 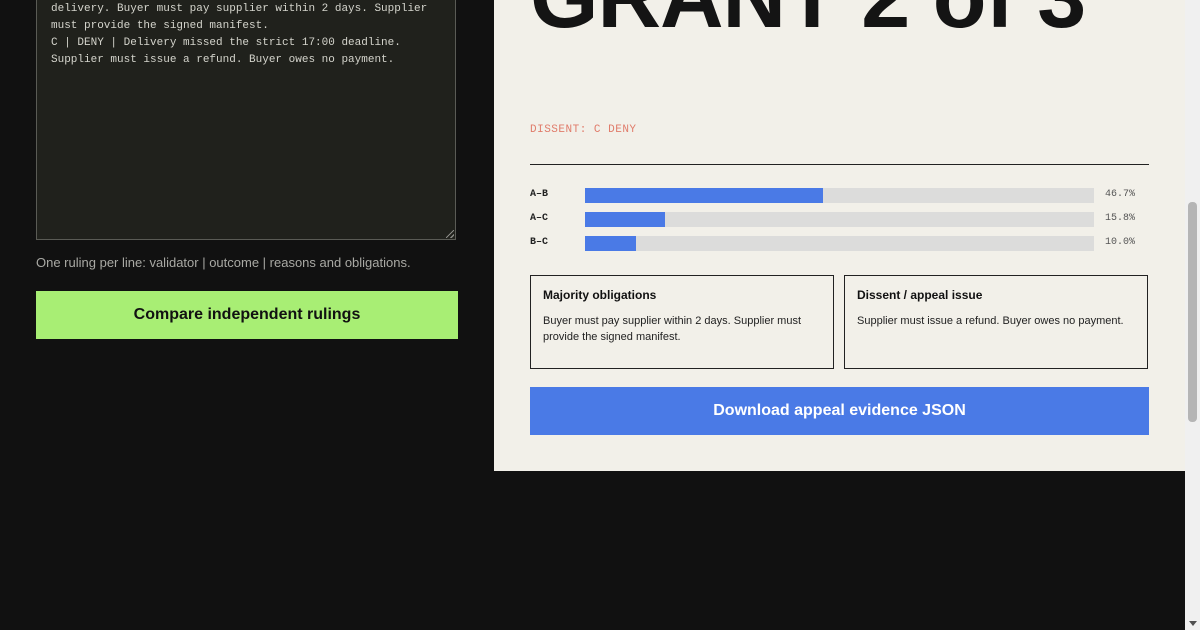 What do you see at coordinates (1193, 623) in the screenshot?
I see `scroll-down-arrow-icon` at bounding box center [1193, 623].